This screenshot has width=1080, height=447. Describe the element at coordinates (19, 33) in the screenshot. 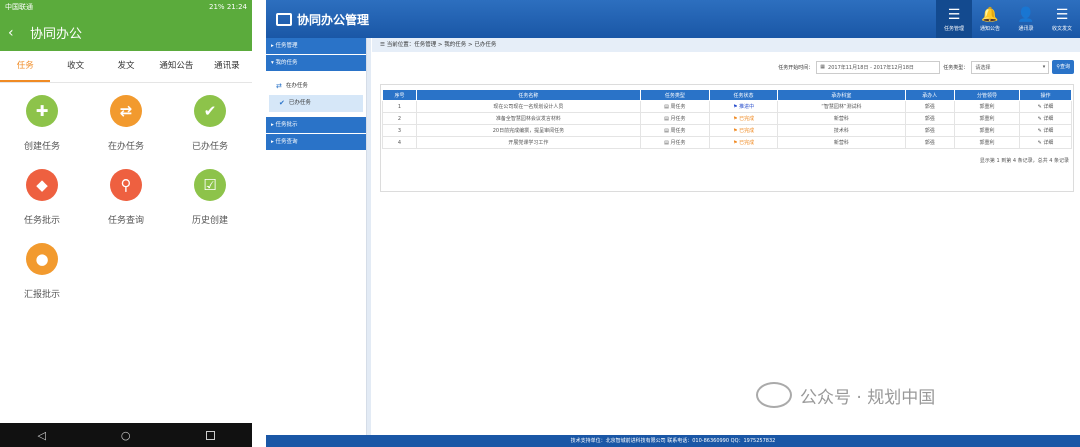

I see `back-arrow-icon: ‹` at that location.